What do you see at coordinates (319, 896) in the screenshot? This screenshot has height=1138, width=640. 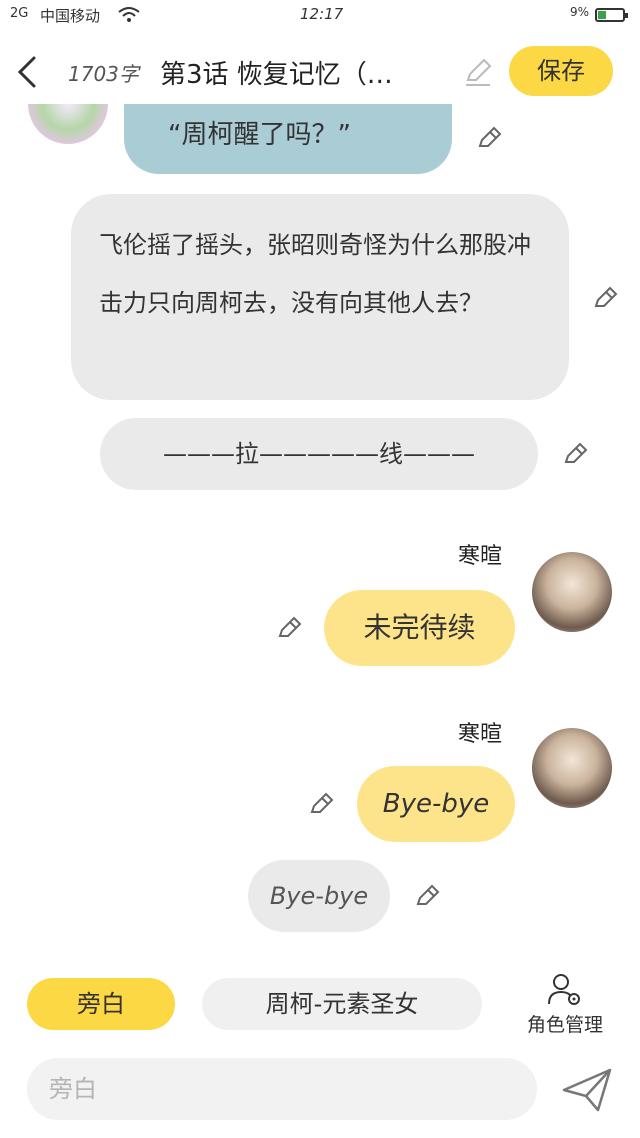 I see `narration-bubble: Bye-bye` at bounding box center [319, 896].